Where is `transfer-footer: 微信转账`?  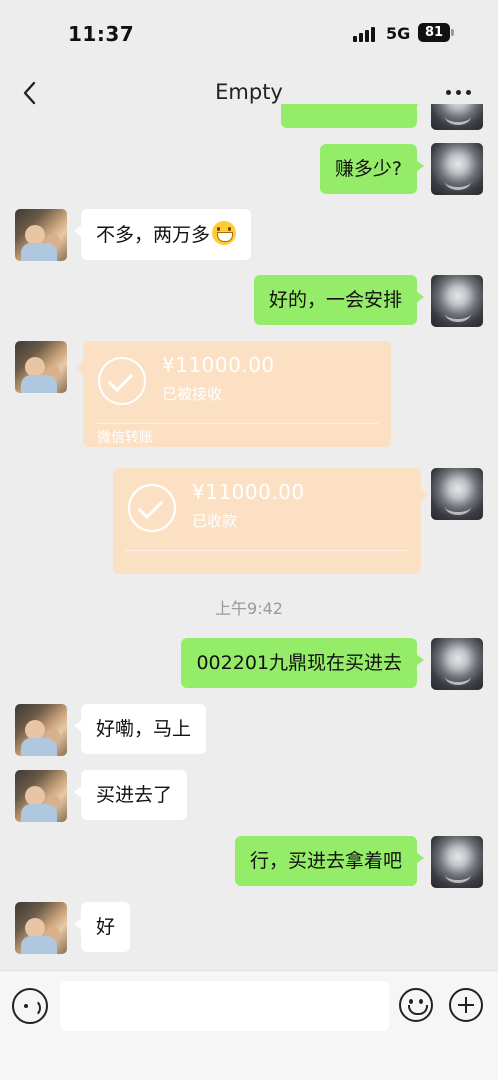
transfer-footer: 微信转账 is located at coordinates (125, 438).